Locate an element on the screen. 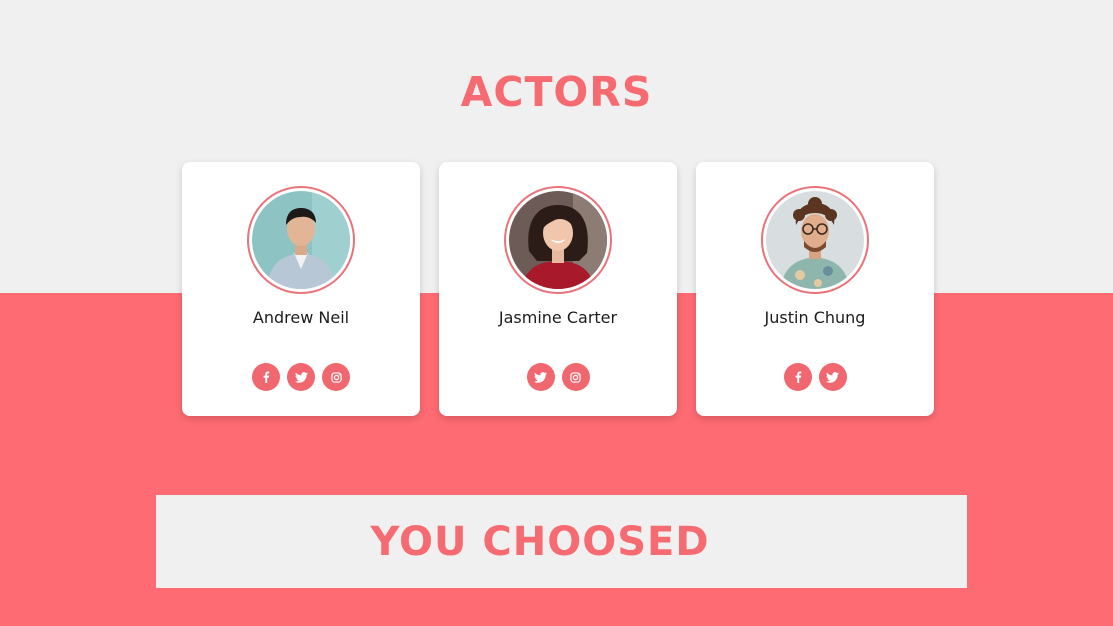  selection-label: YOU CHOOSED is located at coordinates (540, 542).